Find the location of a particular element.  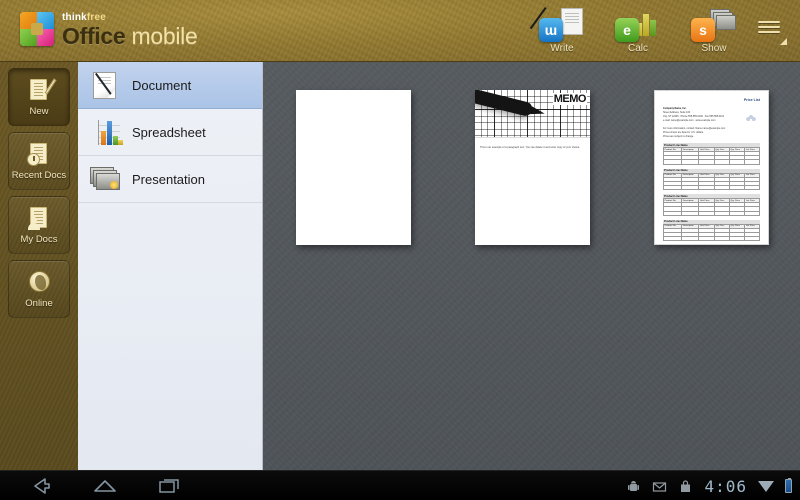

android-system-bar: 4:06 is located at coordinates (400, 485).